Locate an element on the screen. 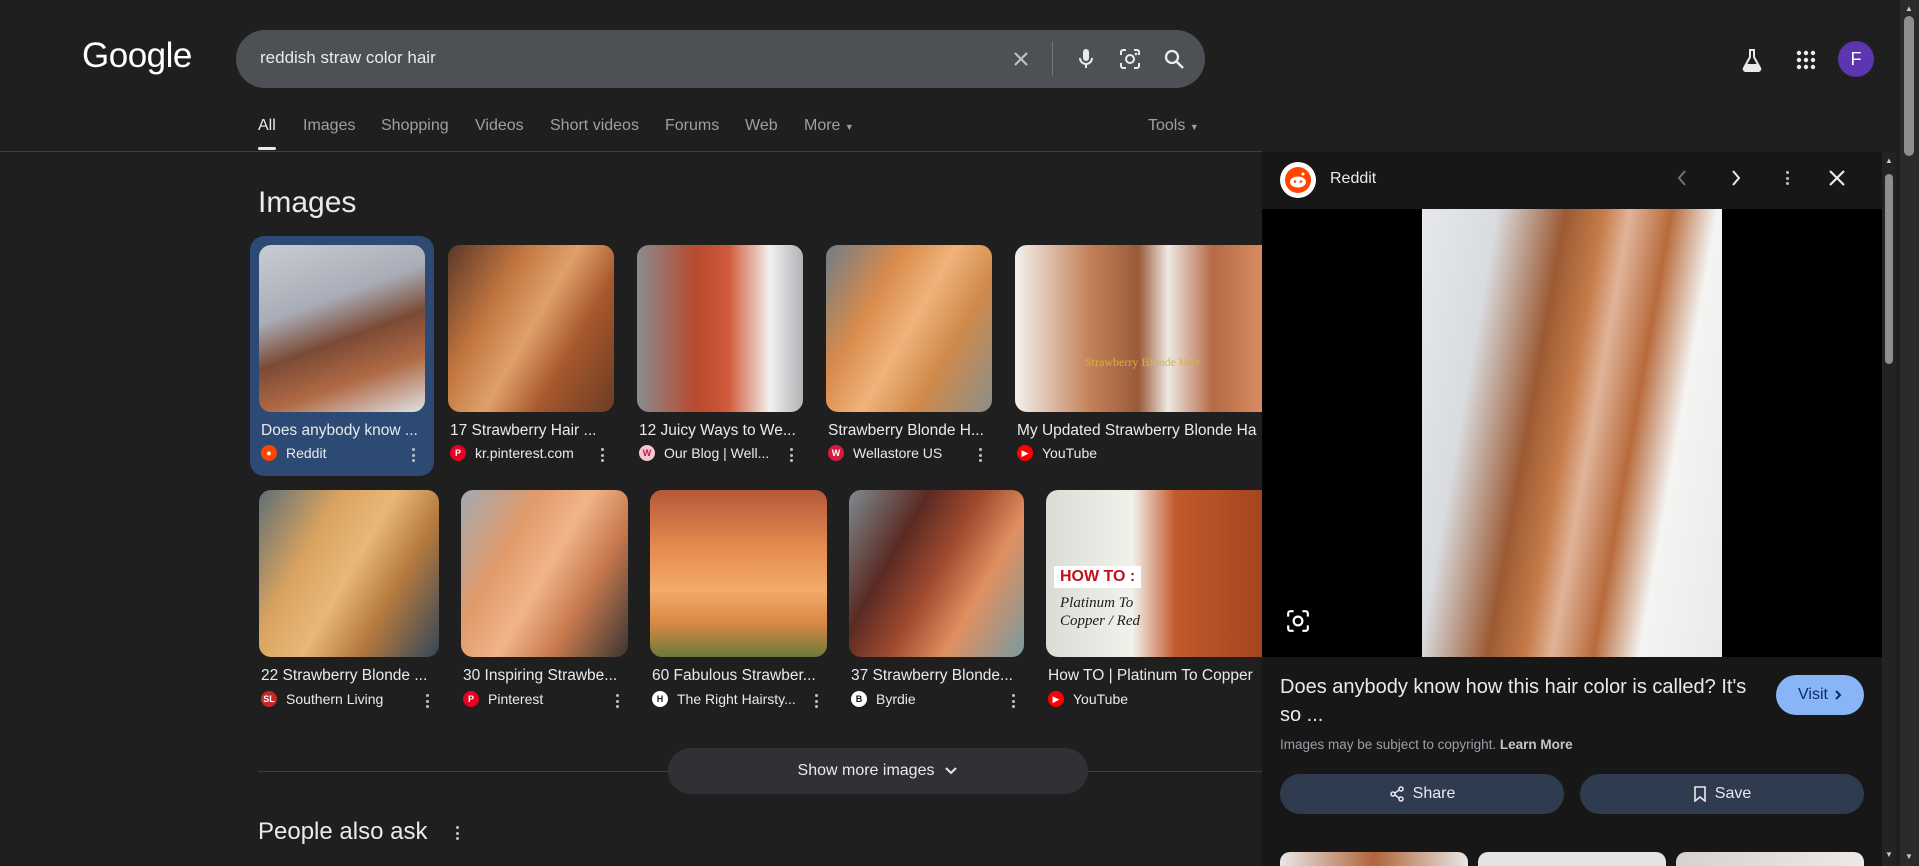  thumbnail-overlay-text: Strawberry Blonde Hair is located at coordinates (1143, 362).